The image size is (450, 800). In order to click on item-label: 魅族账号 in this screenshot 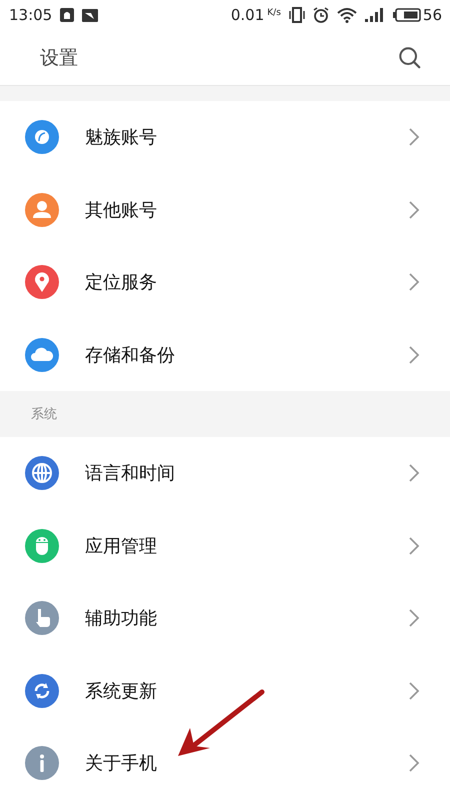, I will do `click(121, 138)`.